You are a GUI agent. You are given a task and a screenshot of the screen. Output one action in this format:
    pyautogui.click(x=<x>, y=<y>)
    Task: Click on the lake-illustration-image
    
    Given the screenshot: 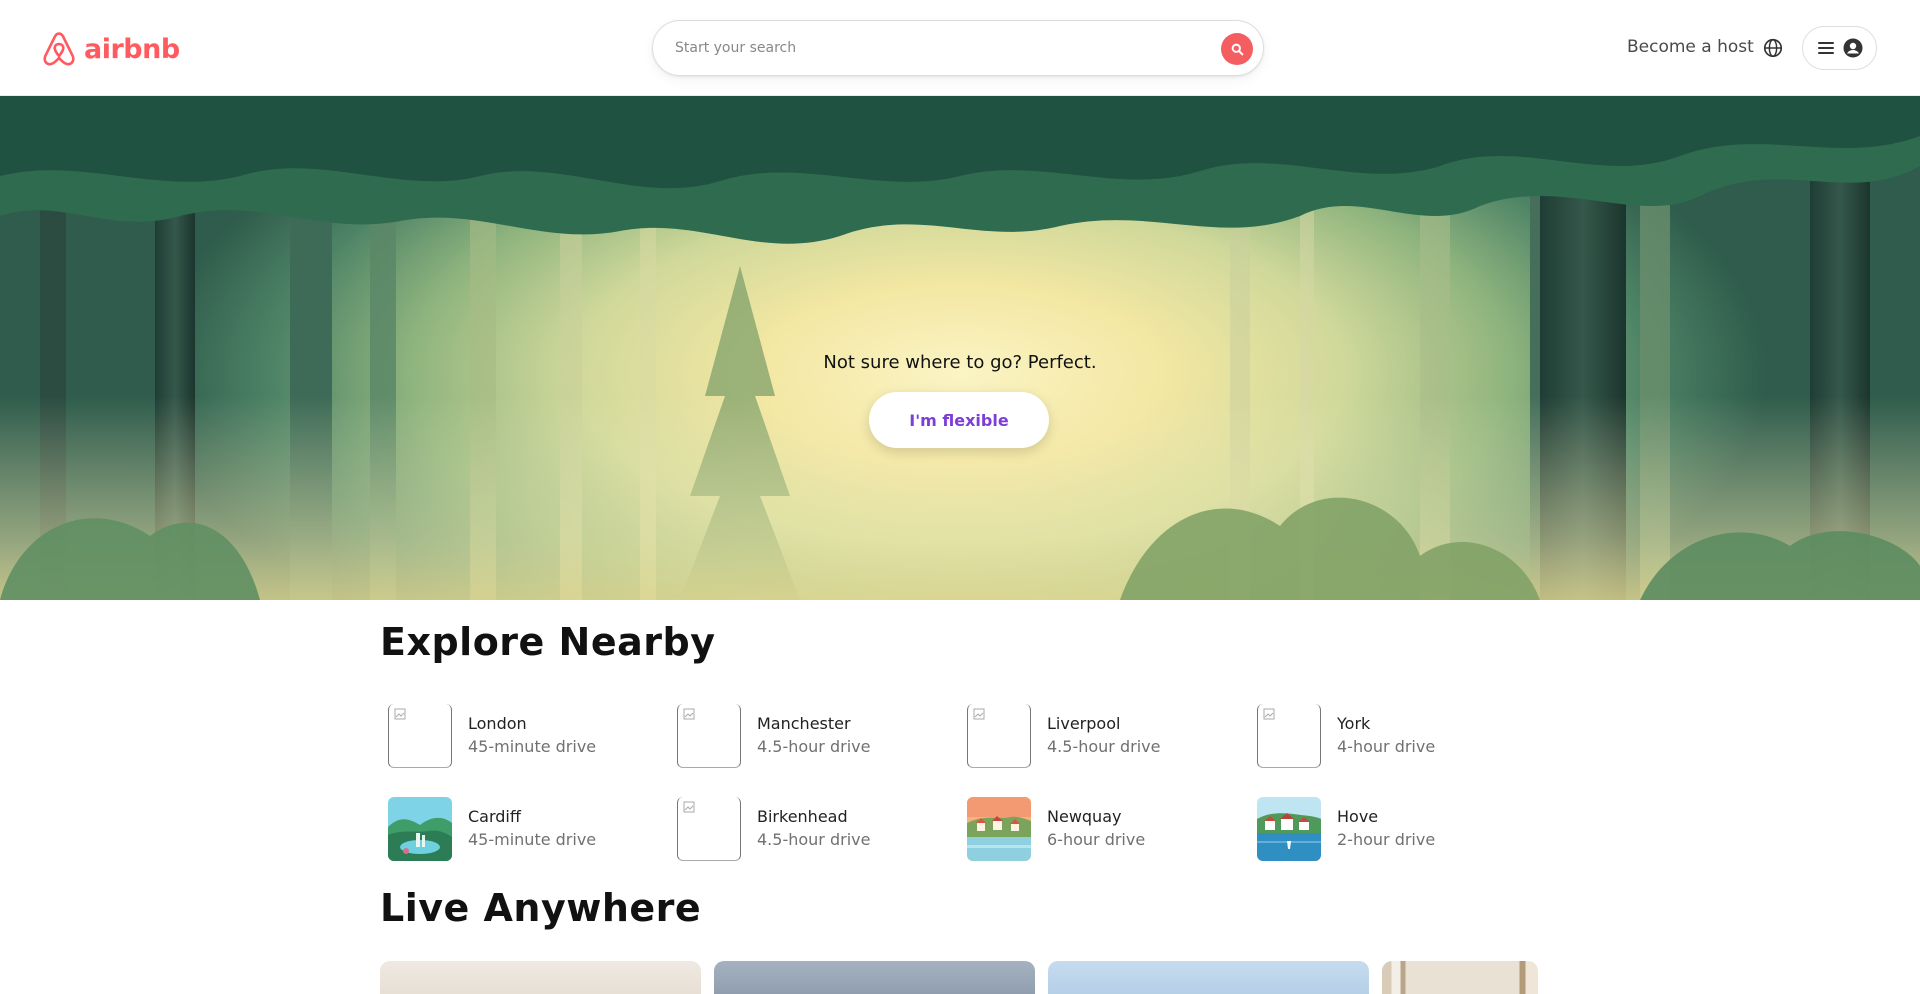 What is the action you would take?
    pyautogui.click(x=420, y=829)
    